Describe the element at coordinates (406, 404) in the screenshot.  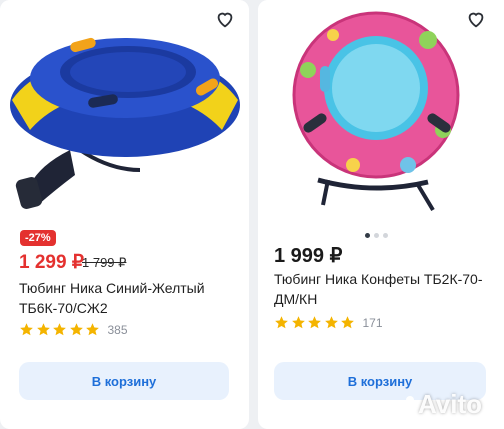
I see `avito-logo-icon` at that location.